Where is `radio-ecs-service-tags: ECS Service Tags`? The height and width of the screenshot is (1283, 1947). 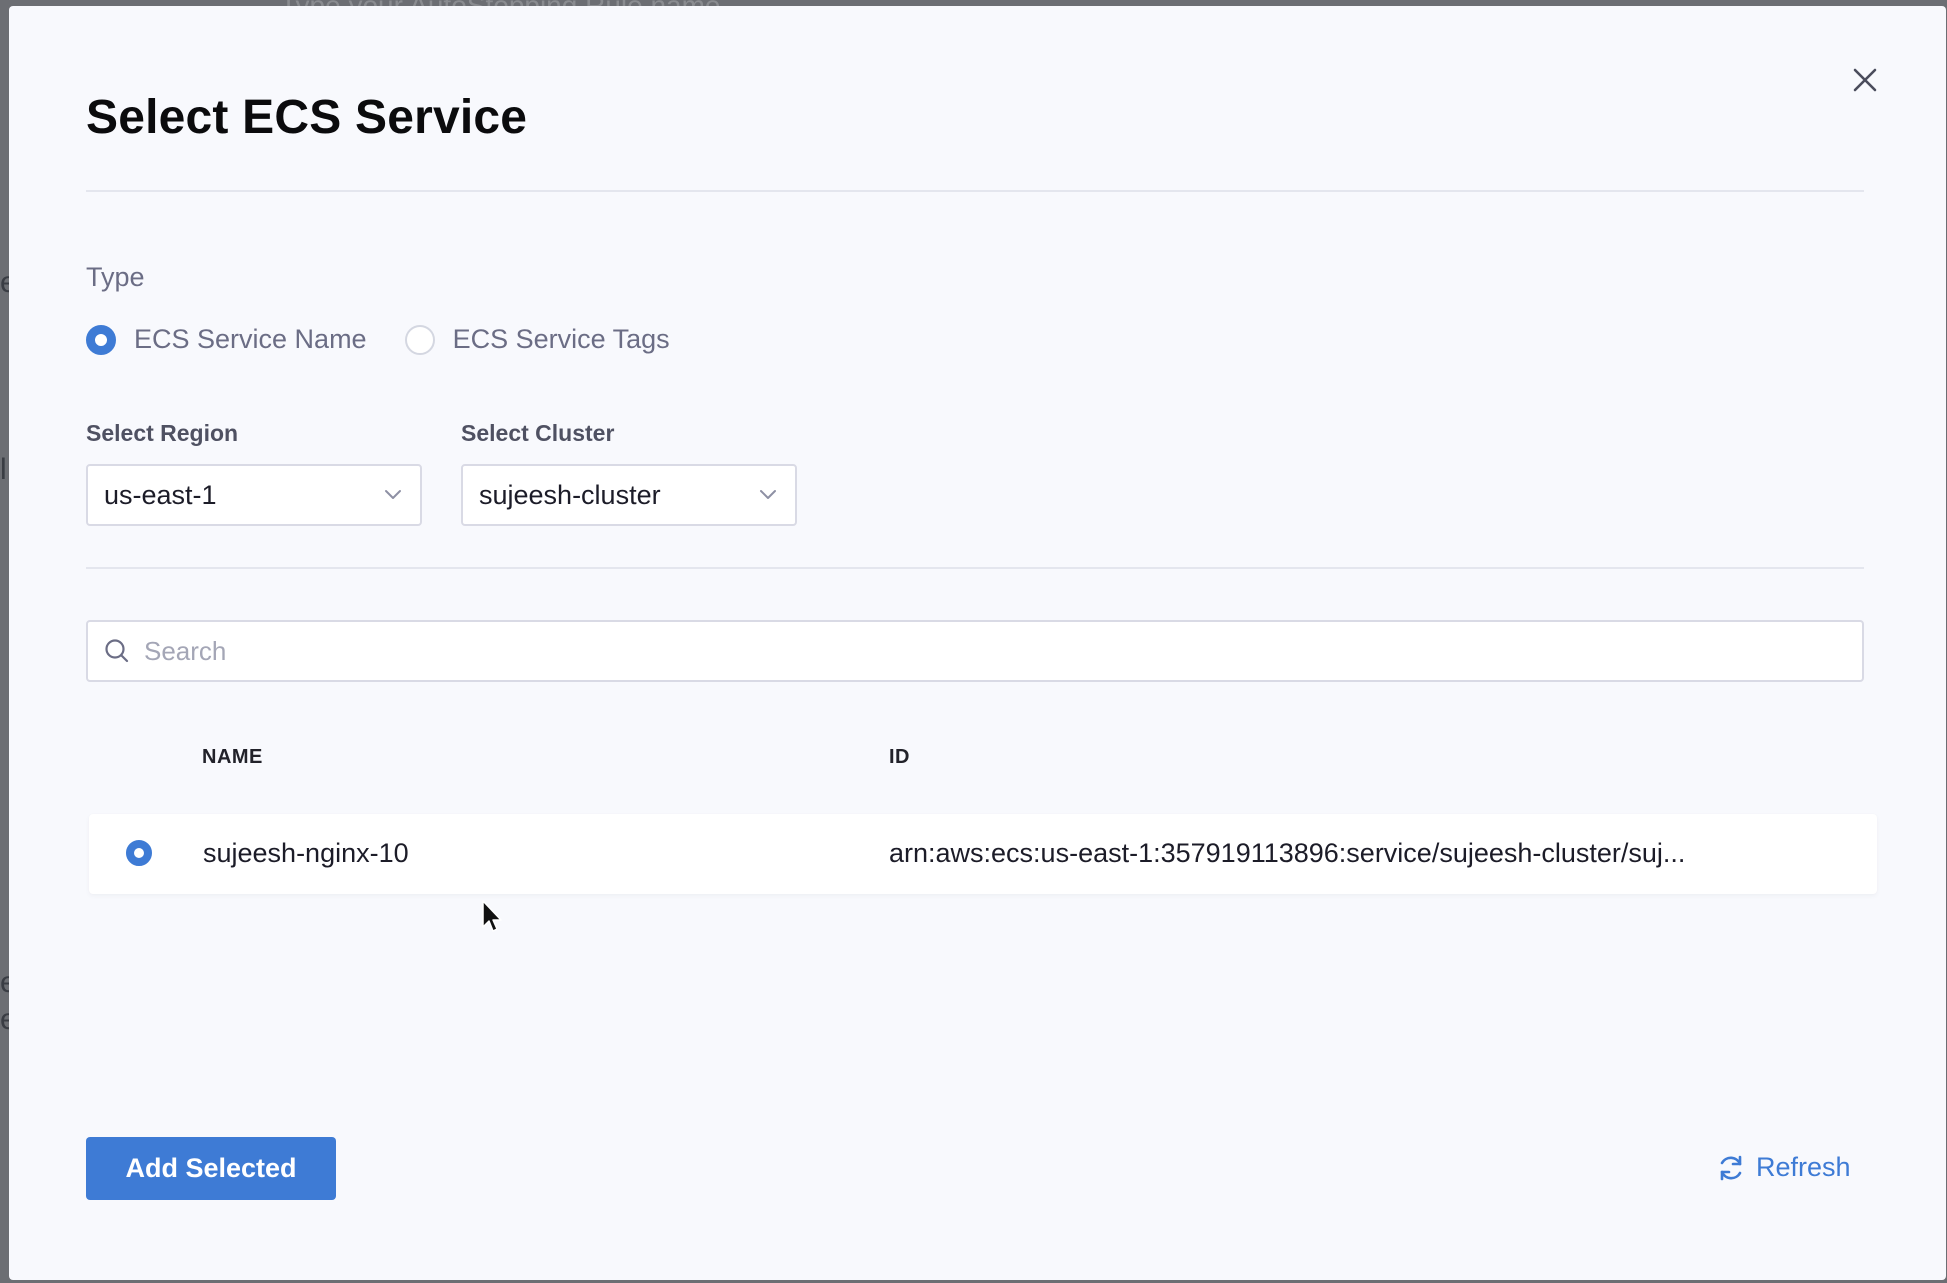
radio-ecs-service-tags: ECS Service Tags is located at coordinates (537, 339).